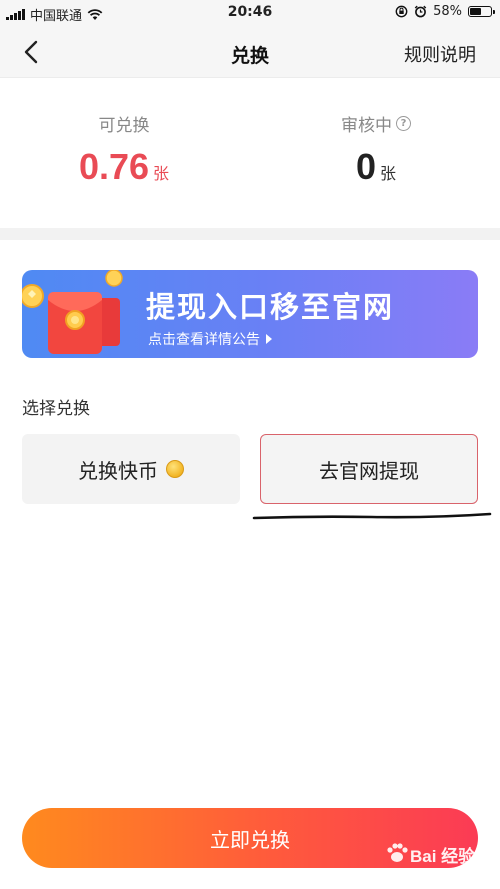  I want to click on exchange-now-label: 立即兑换, so click(250, 839).